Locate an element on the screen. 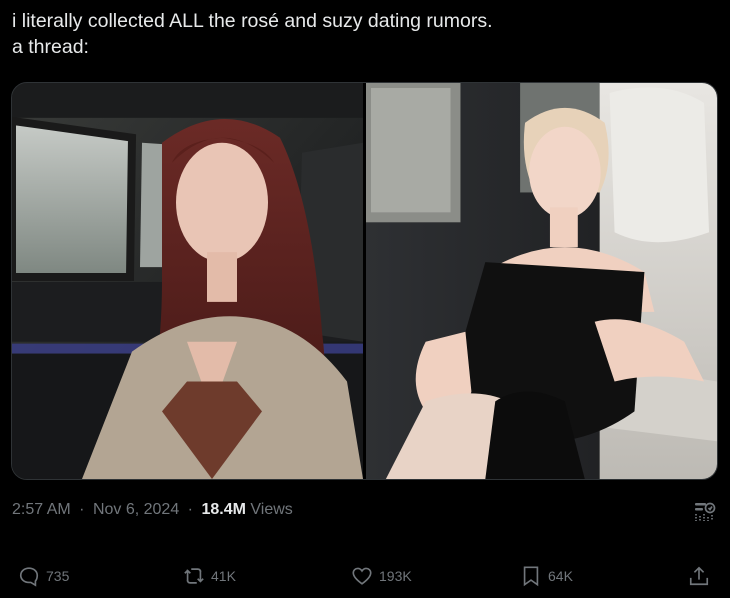  bookmark-count: 64K is located at coordinates (560, 576).